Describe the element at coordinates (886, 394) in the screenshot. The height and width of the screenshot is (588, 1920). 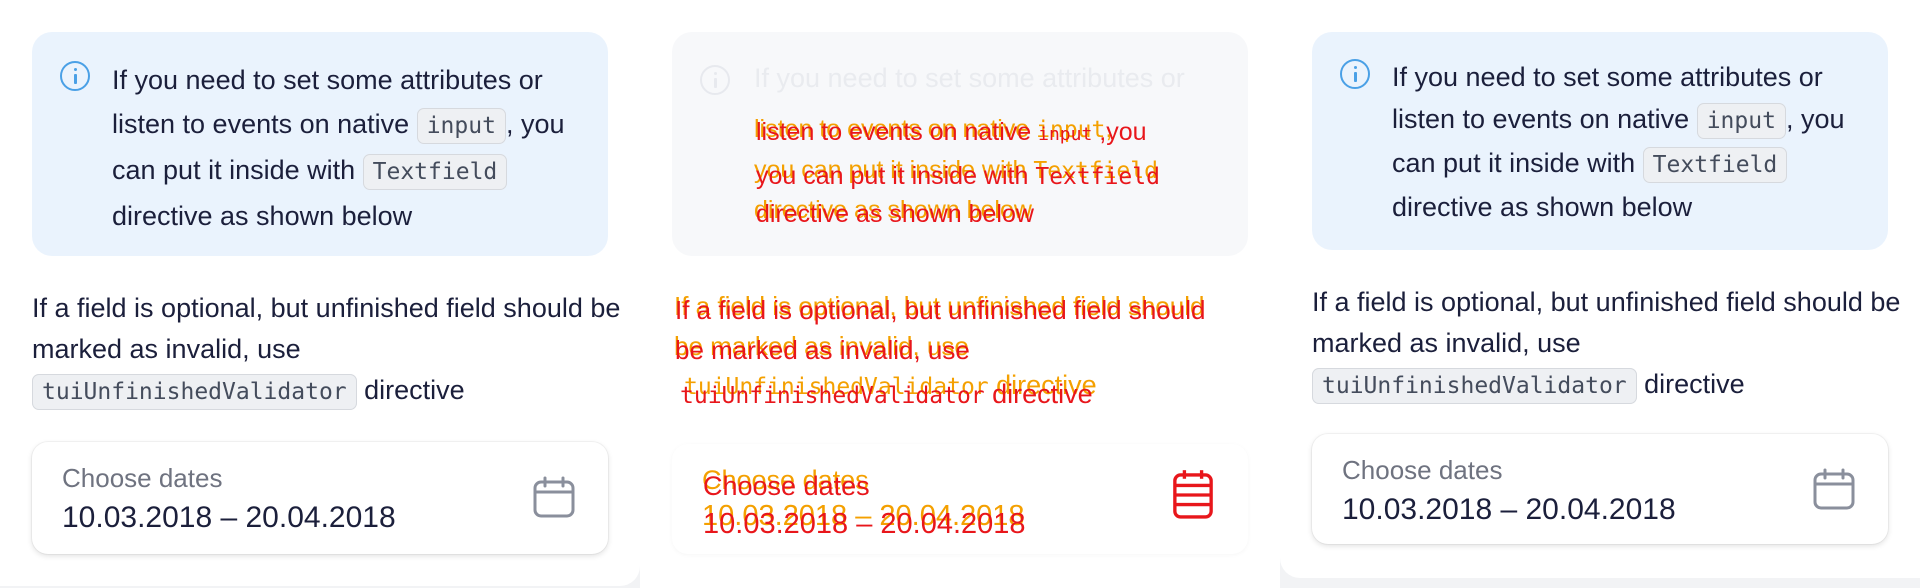
I see `diff-desc-red-3: tuiUnfinishedValidator directive` at that location.